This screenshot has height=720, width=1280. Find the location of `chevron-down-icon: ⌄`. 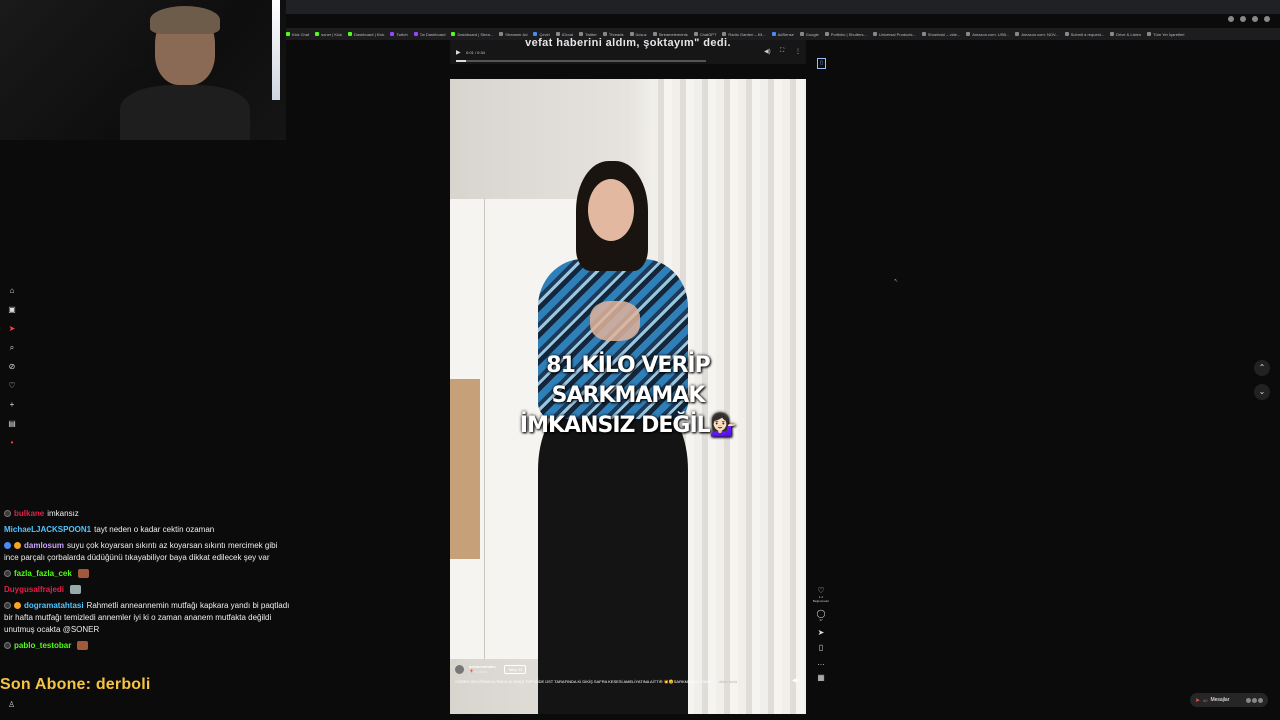

chevron-down-icon: ⌄ is located at coordinates (1262, 392).